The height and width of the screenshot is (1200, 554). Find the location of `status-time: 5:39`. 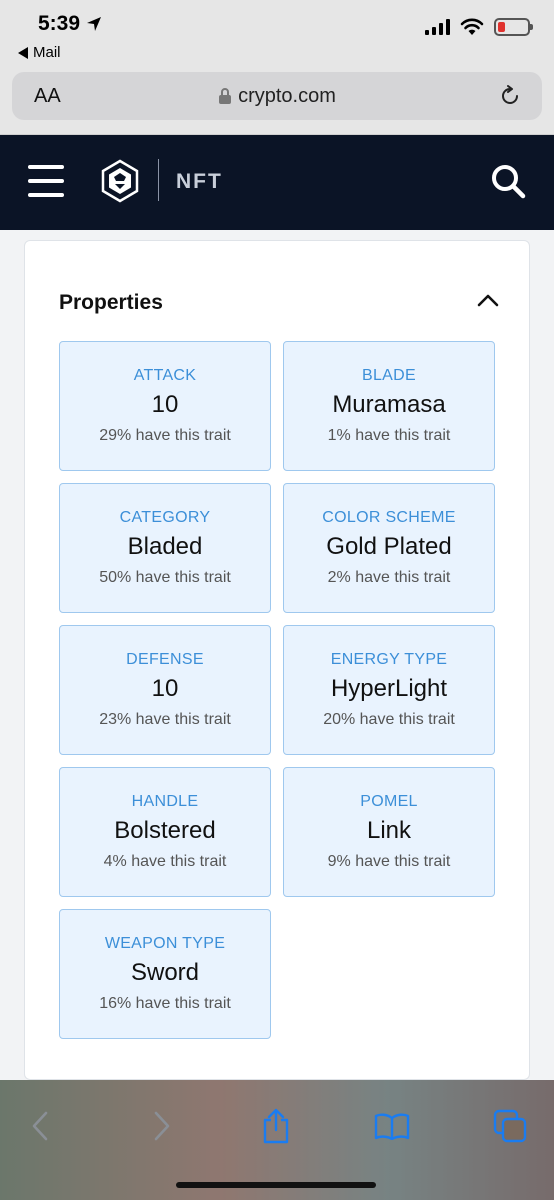

status-time: 5:39 is located at coordinates (70, 24).